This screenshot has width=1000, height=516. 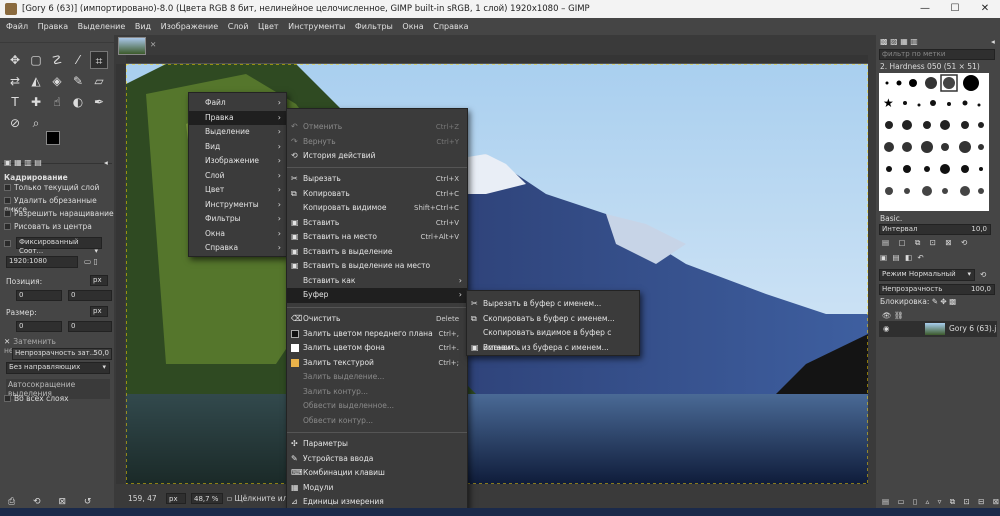 I want to click on edit-fill-fg: Залить цветом переднего плана Ctrl+,, so click(x=377, y=334).